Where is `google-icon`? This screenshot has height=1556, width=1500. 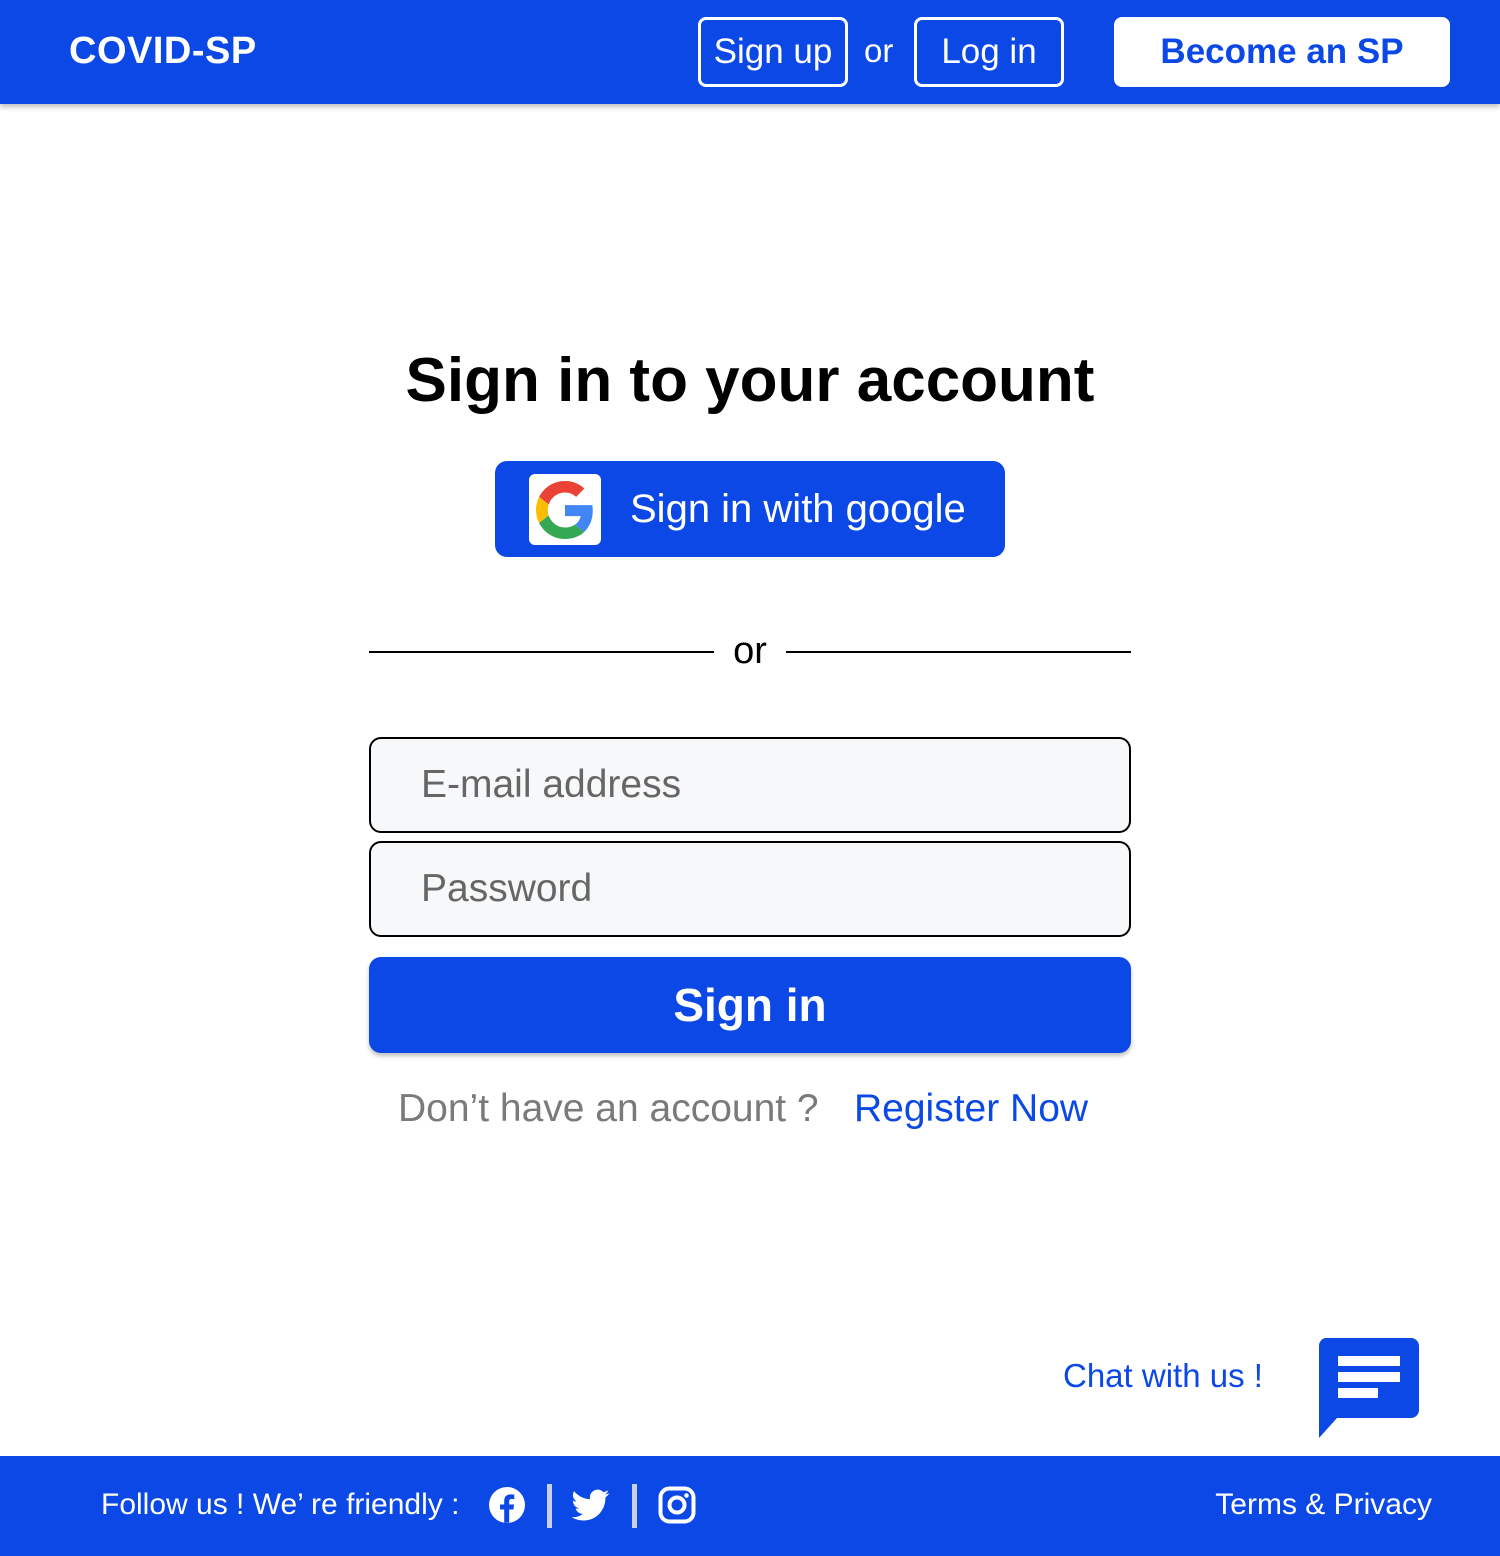 google-icon is located at coordinates (565, 509).